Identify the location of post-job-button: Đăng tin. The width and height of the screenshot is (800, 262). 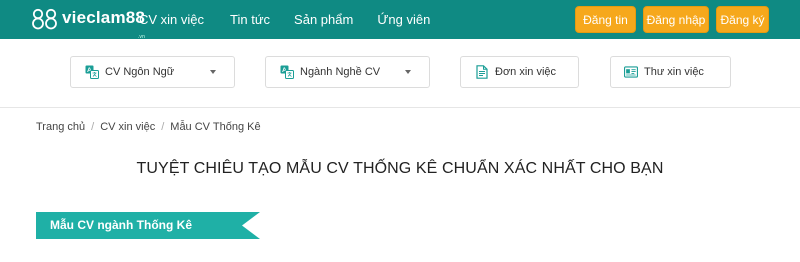
(605, 19).